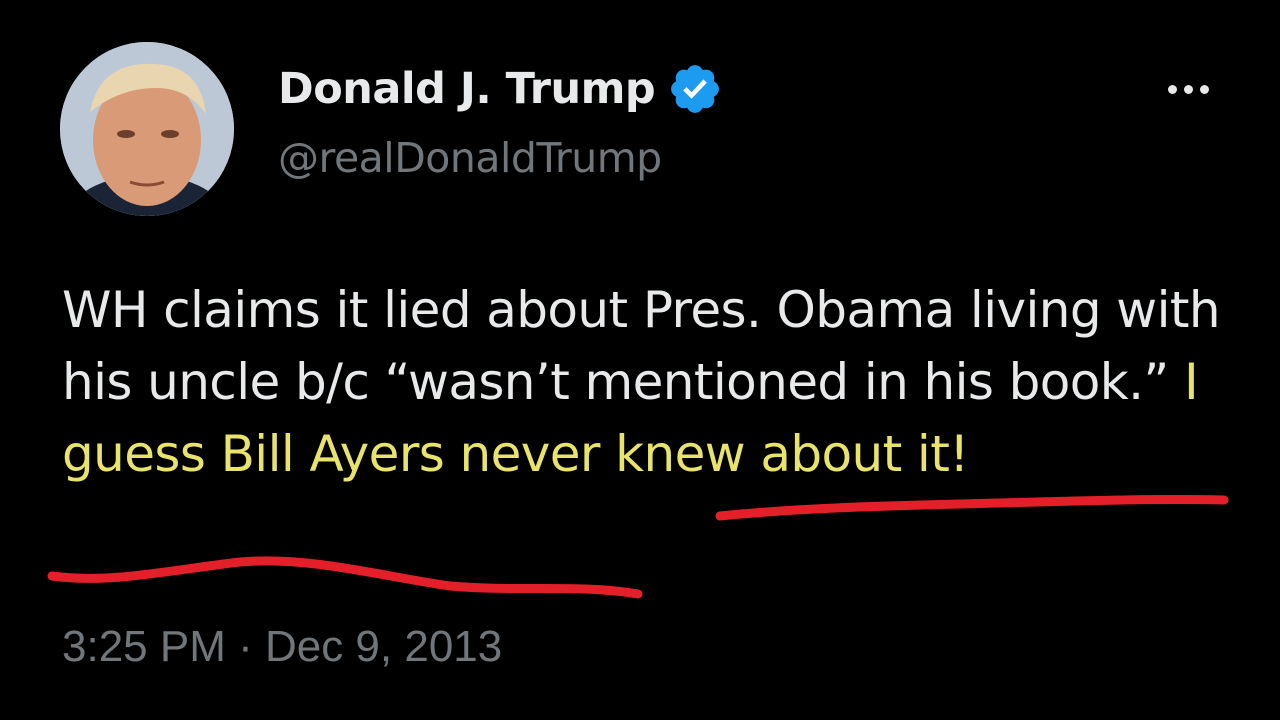 The height and width of the screenshot is (720, 1280). Describe the element at coordinates (500, 158) in the screenshot. I see `author-handle: @realDonaldTrump` at that location.